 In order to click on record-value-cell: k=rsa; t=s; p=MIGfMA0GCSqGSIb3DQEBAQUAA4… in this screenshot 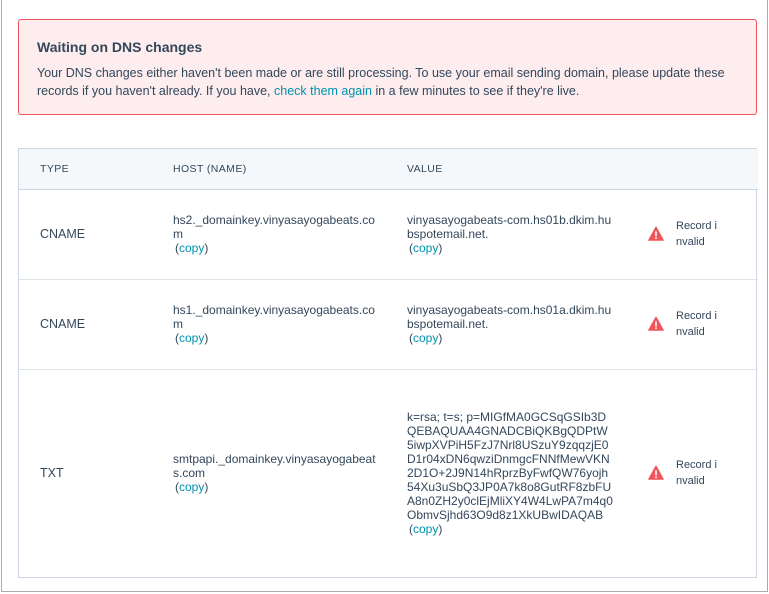, I will do `click(503, 473)`.